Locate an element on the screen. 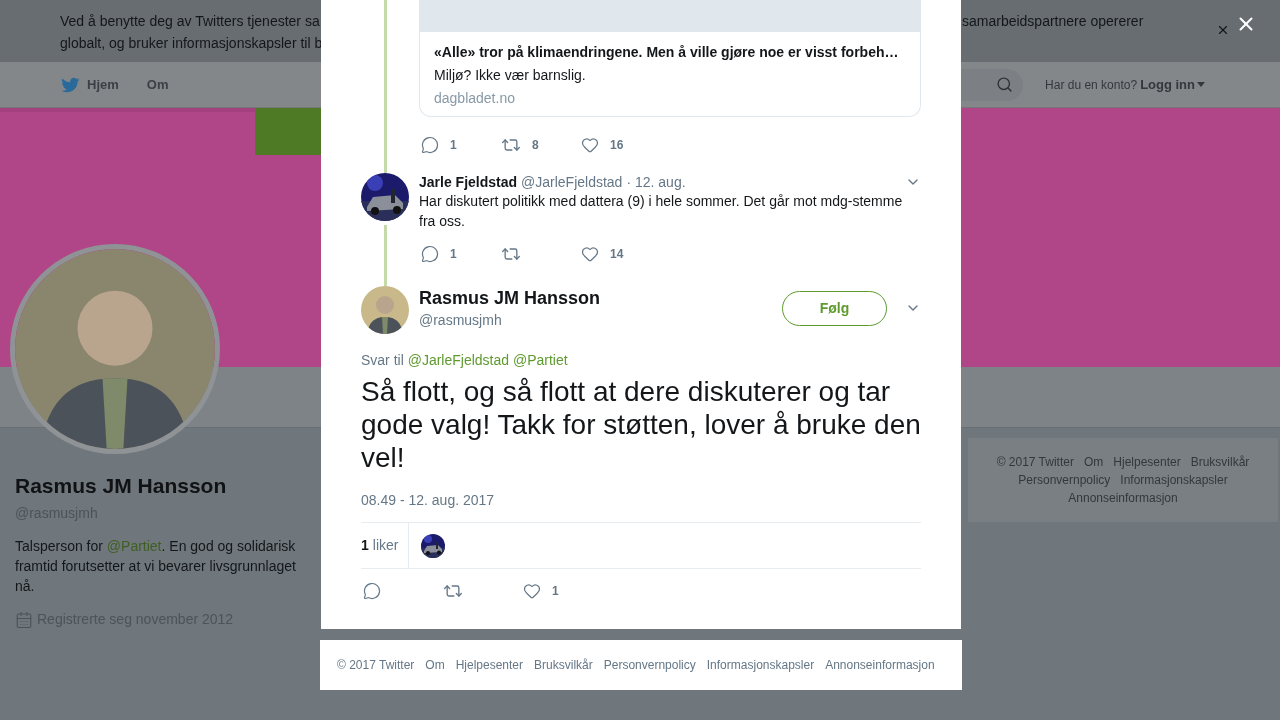  close-icon is located at coordinates (1223, 30).